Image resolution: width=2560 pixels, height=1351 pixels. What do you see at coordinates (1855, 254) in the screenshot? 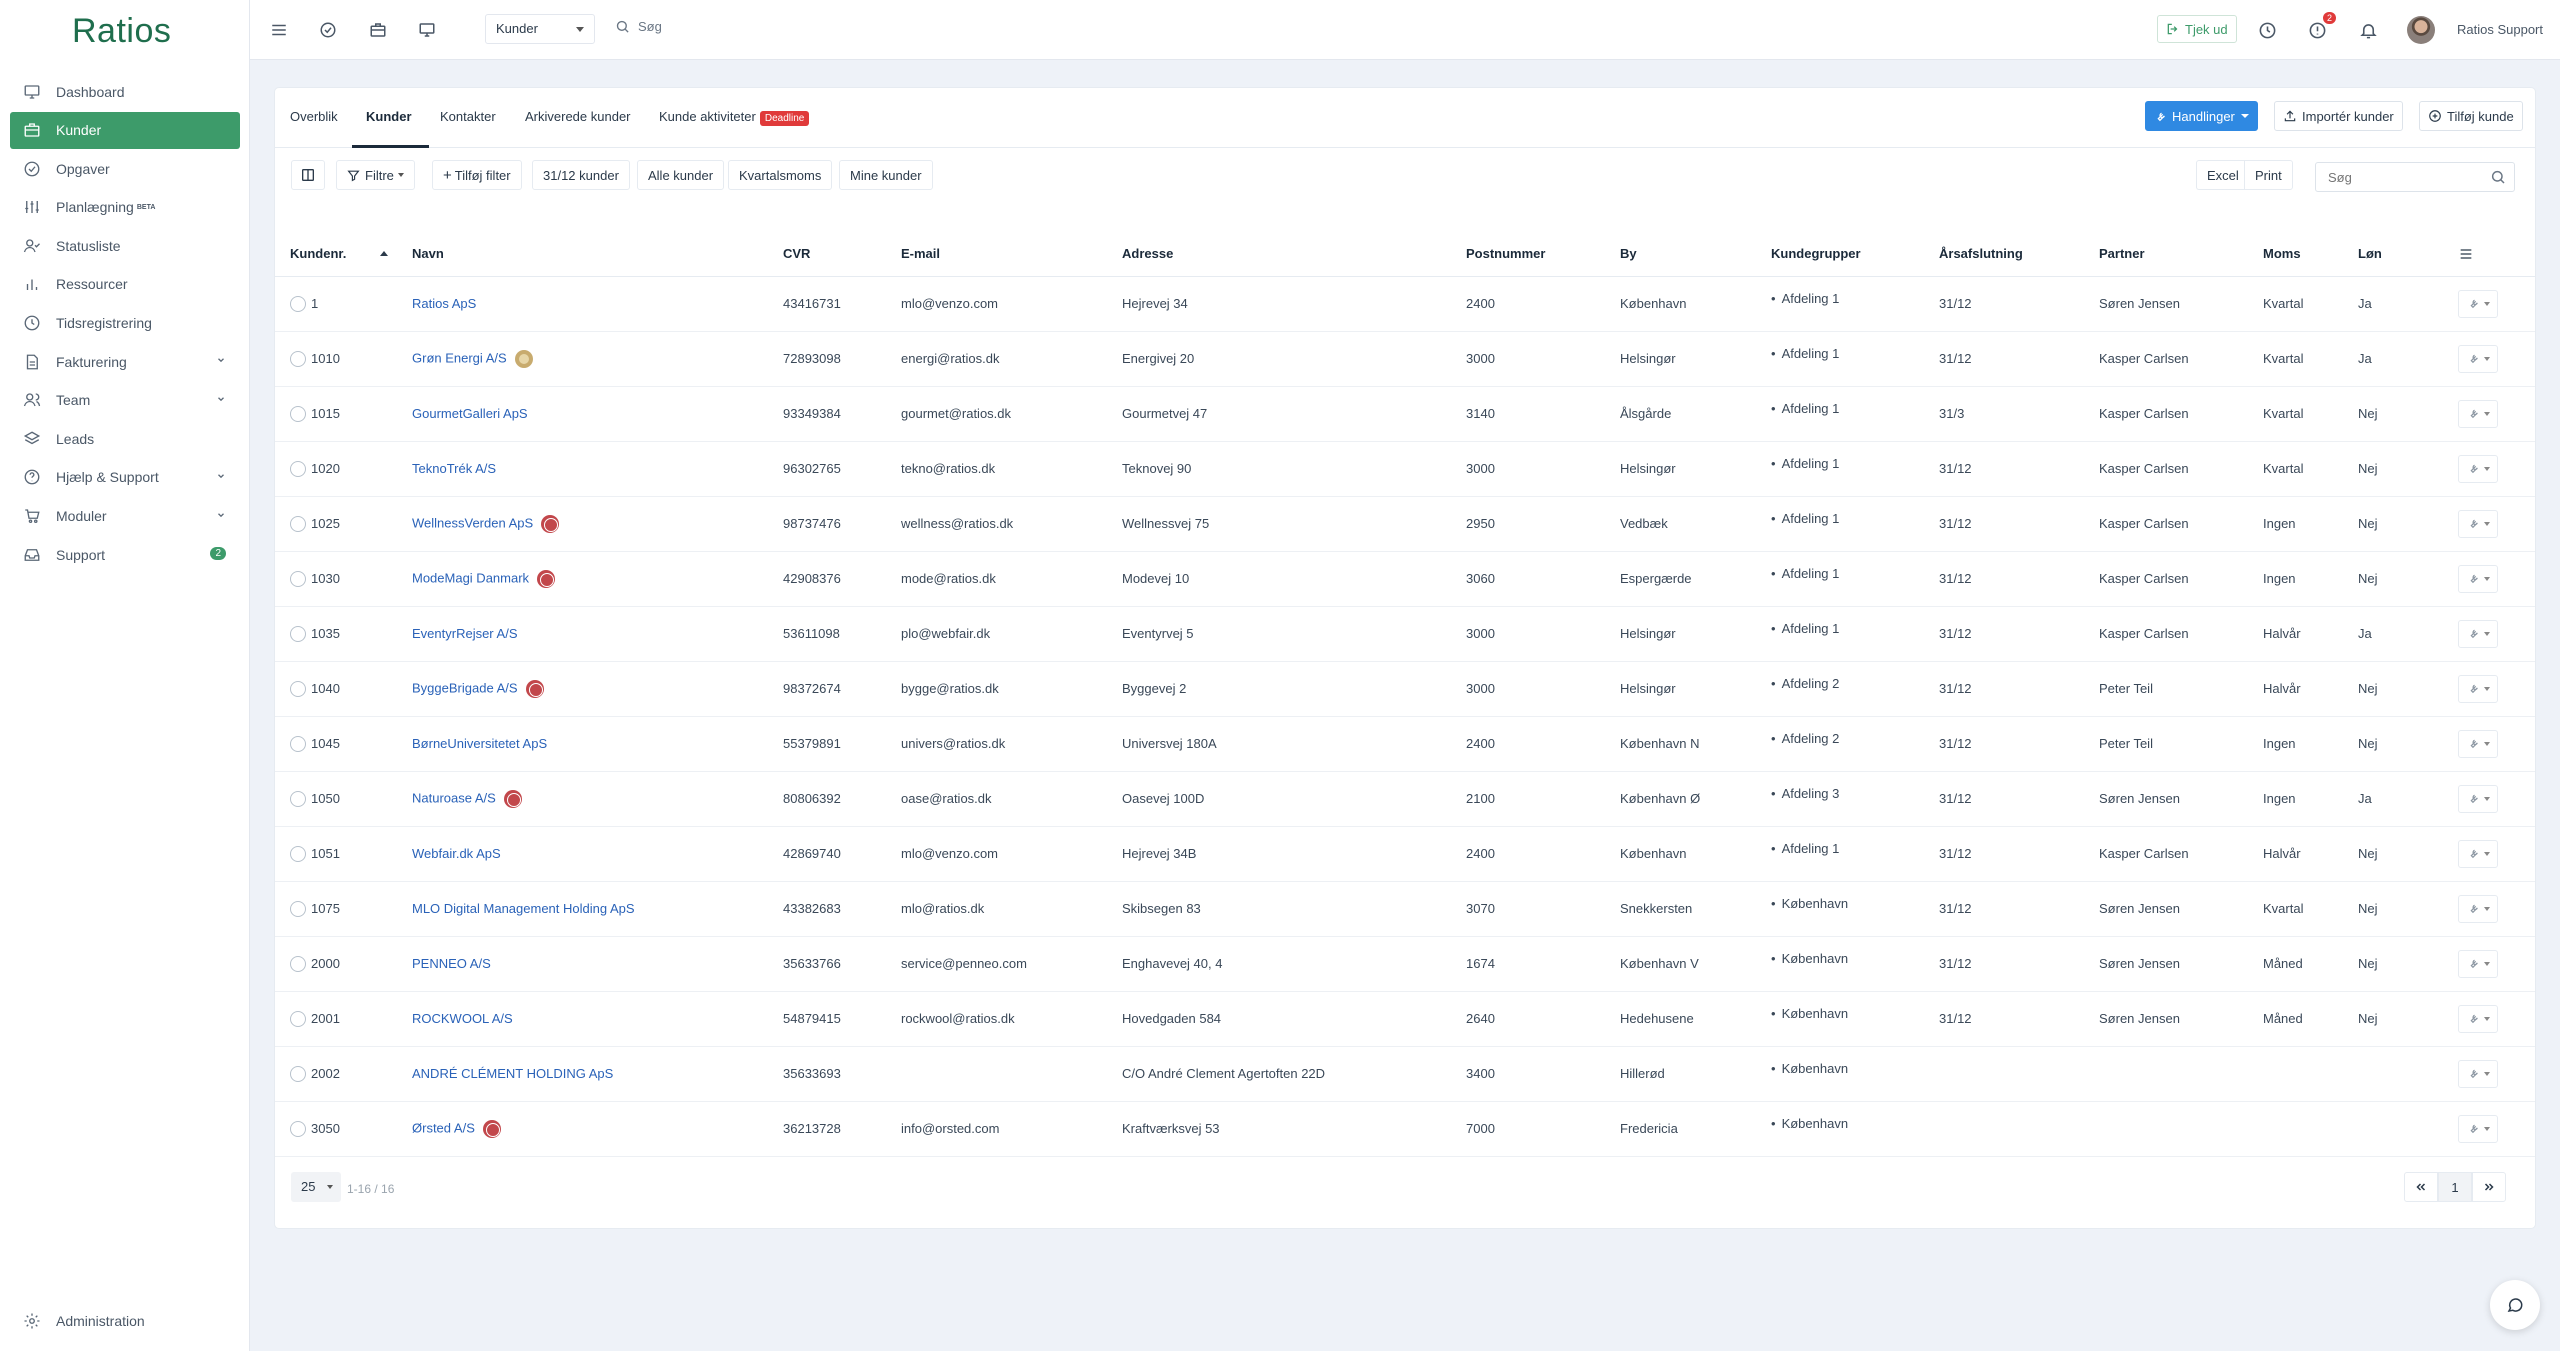
I see `col-header-grupper: Kundegrupper` at bounding box center [1855, 254].